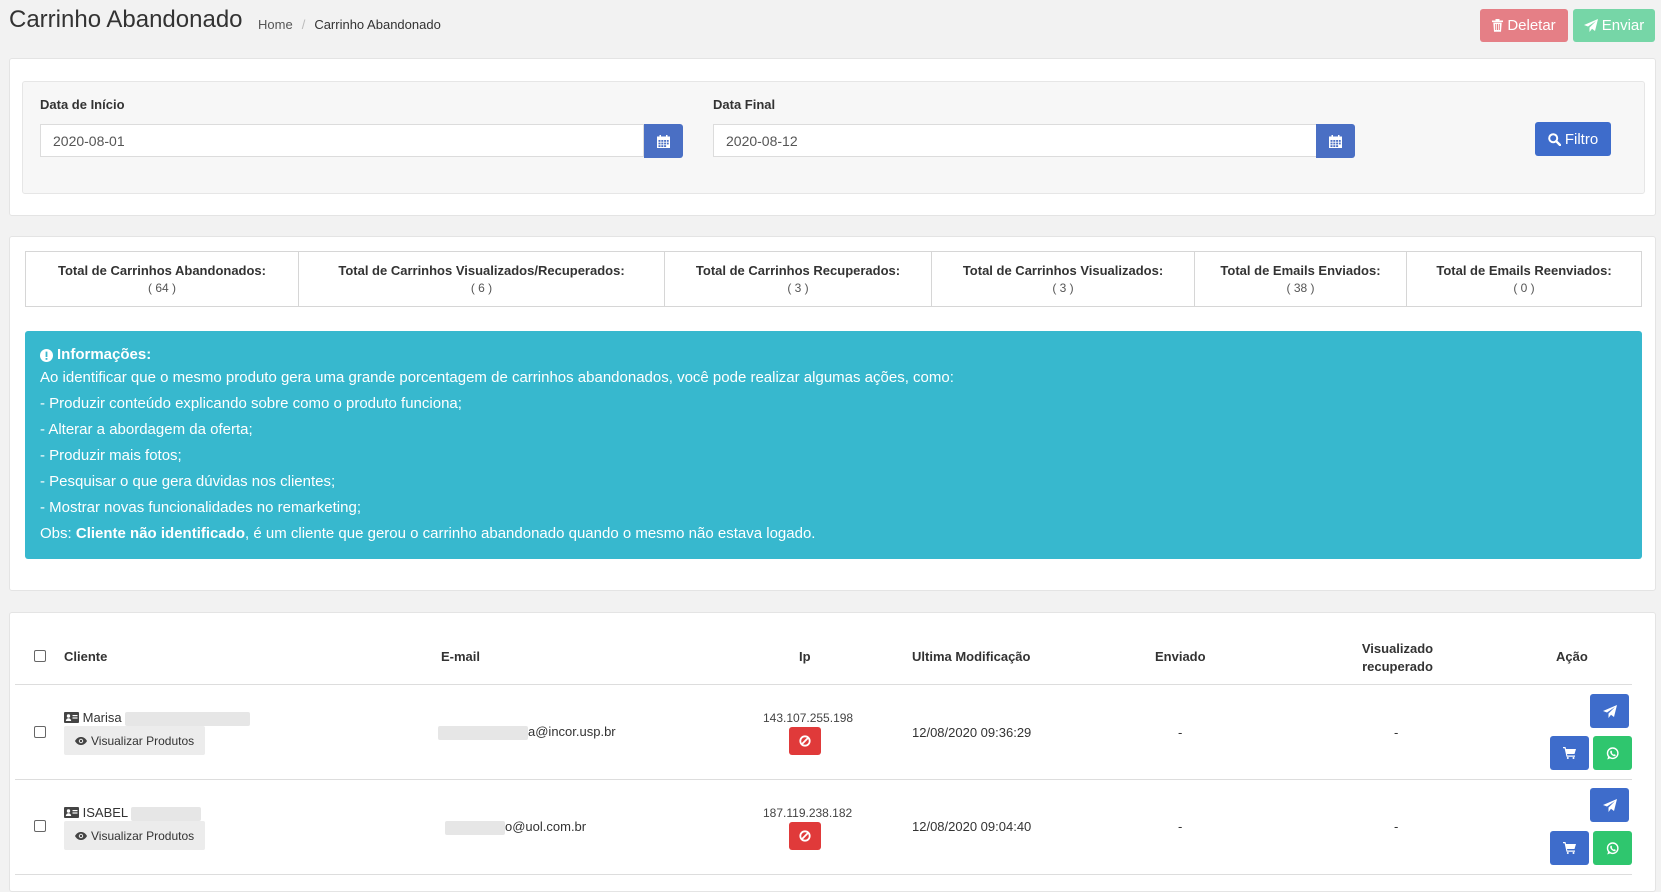  What do you see at coordinates (460, 656) in the screenshot?
I see `column-header-email: E-mail` at bounding box center [460, 656].